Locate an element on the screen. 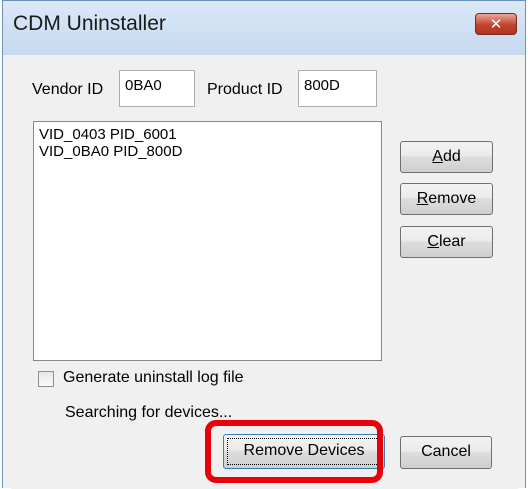 Image resolution: width=528 pixels, height=489 pixels. remove-button-label: emove is located at coordinates (452, 198).